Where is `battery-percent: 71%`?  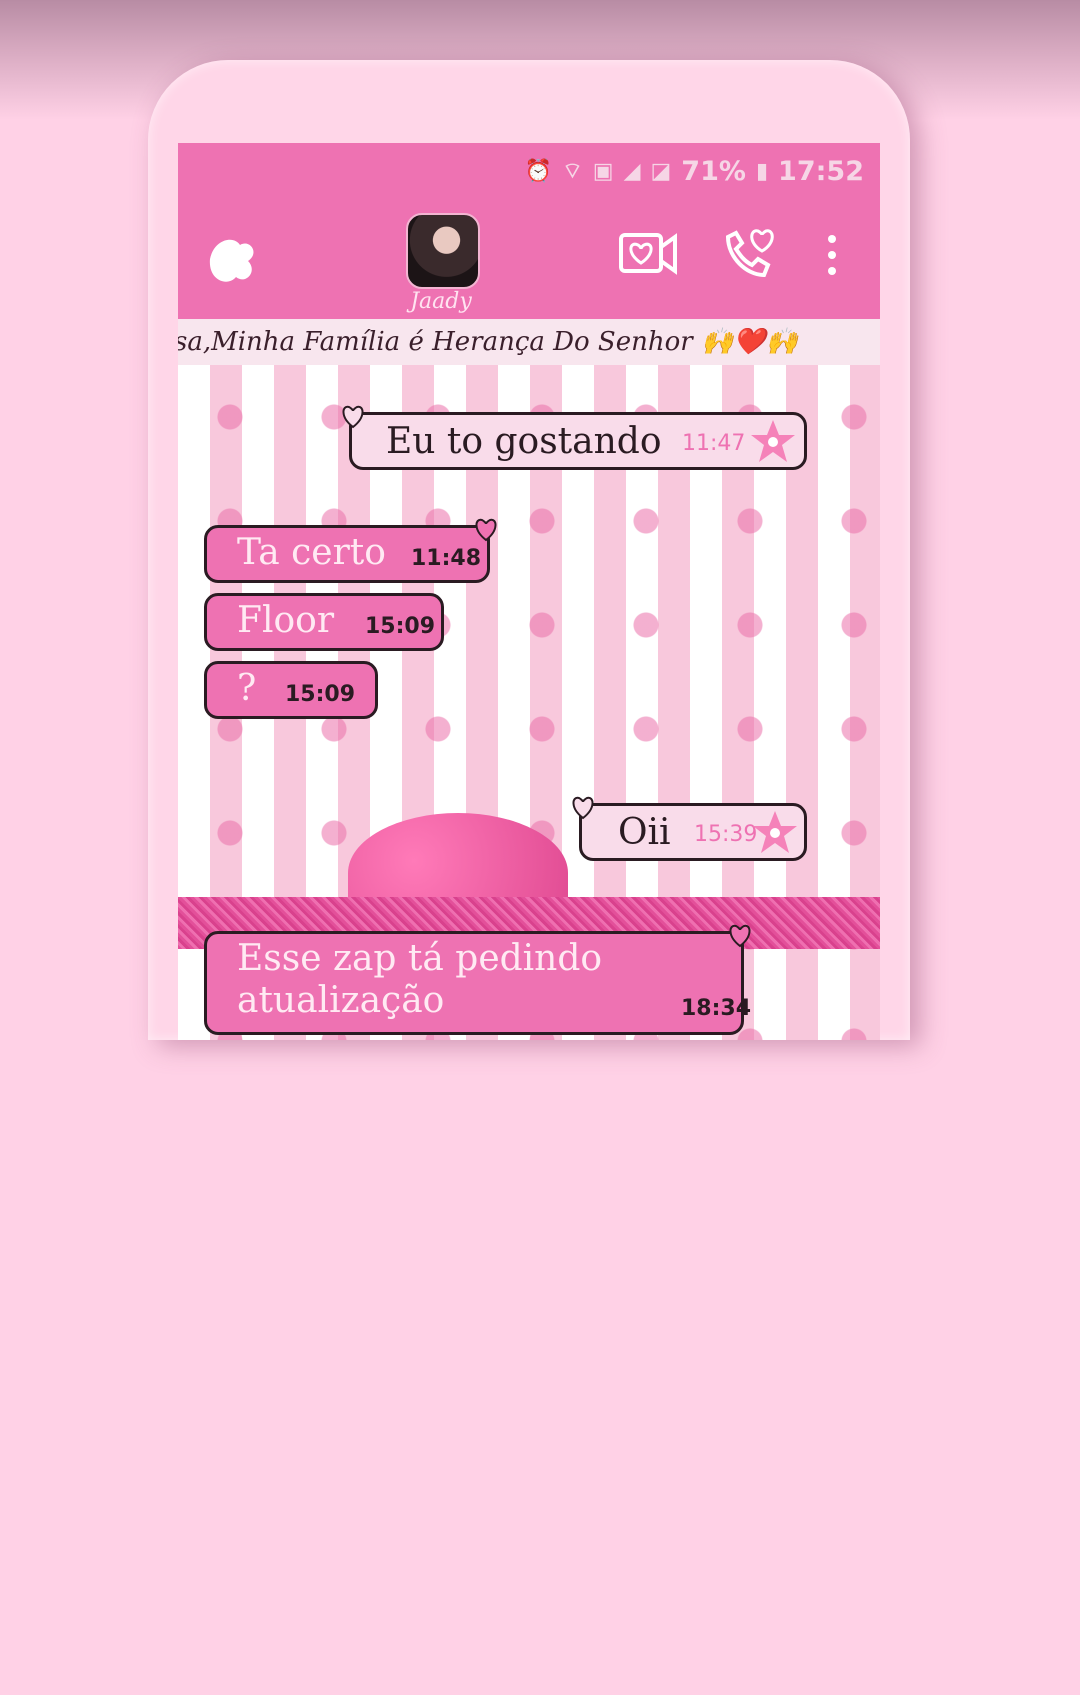 battery-percent: 71% is located at coordinates (713, 171).